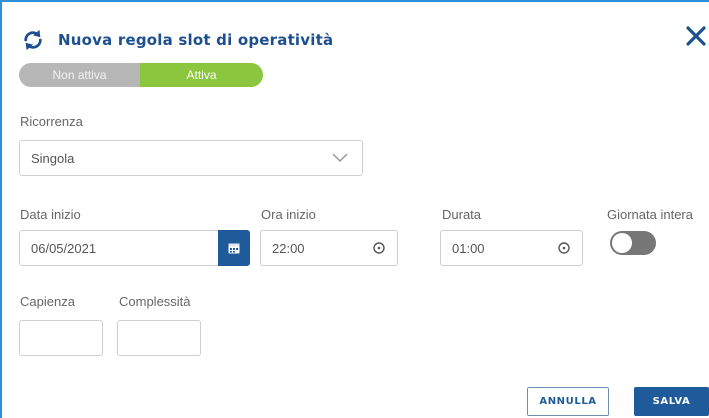 The image size is (709, 418). I want to click on cancel-button: ANNULLA, so click(568, 401).